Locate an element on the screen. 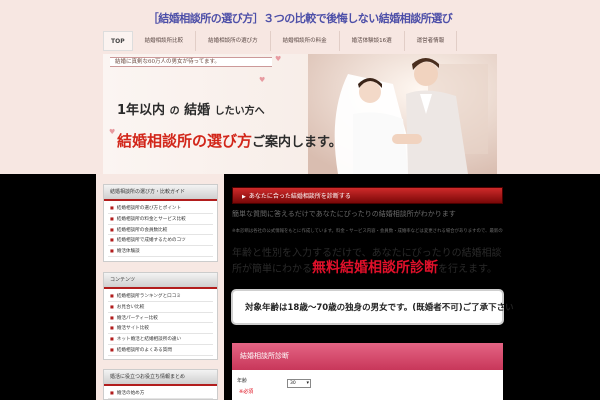  sidebar-link: 婚活パーティー比較 is located at coordinates (160, 318).